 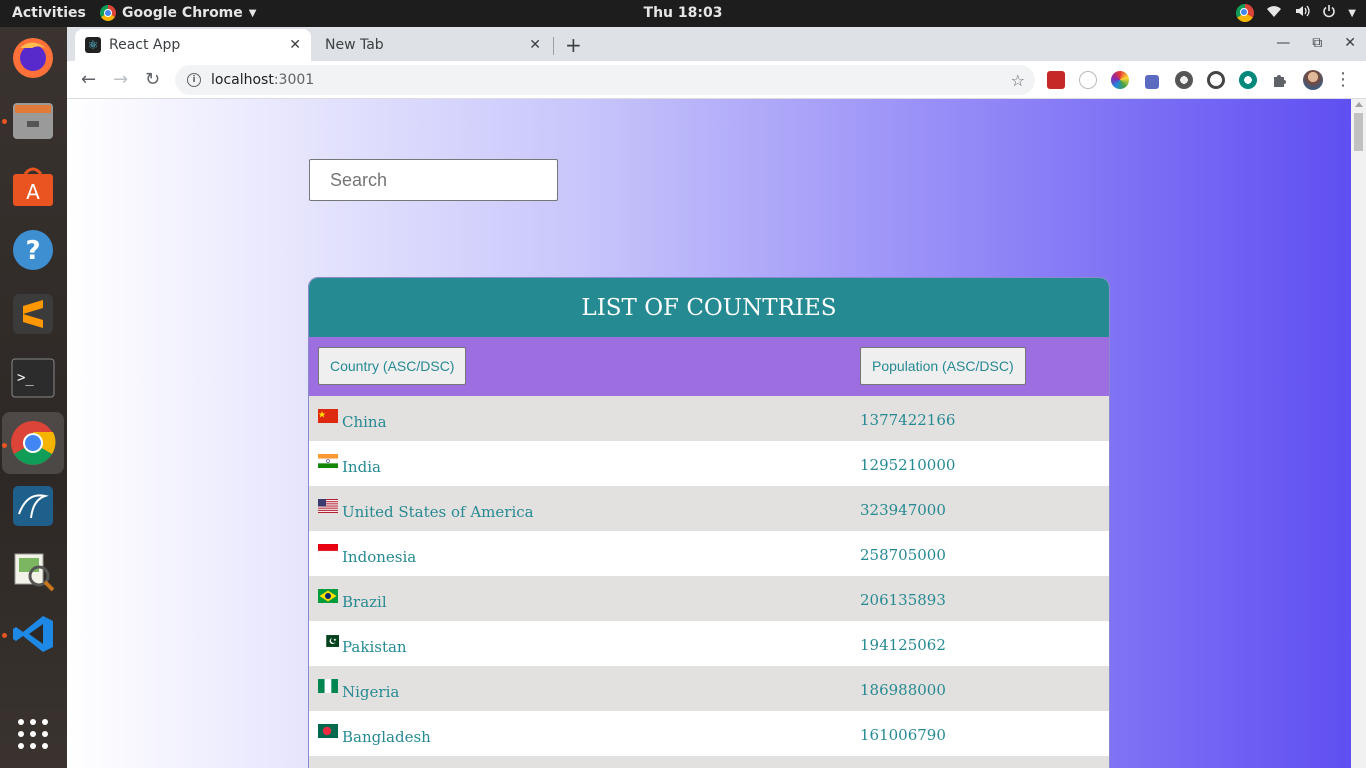 What do you see at coordinates (709, 733) in the screenshot?
I see `table-row: Bangladesh 161006790` at bounding box center [709, 733].